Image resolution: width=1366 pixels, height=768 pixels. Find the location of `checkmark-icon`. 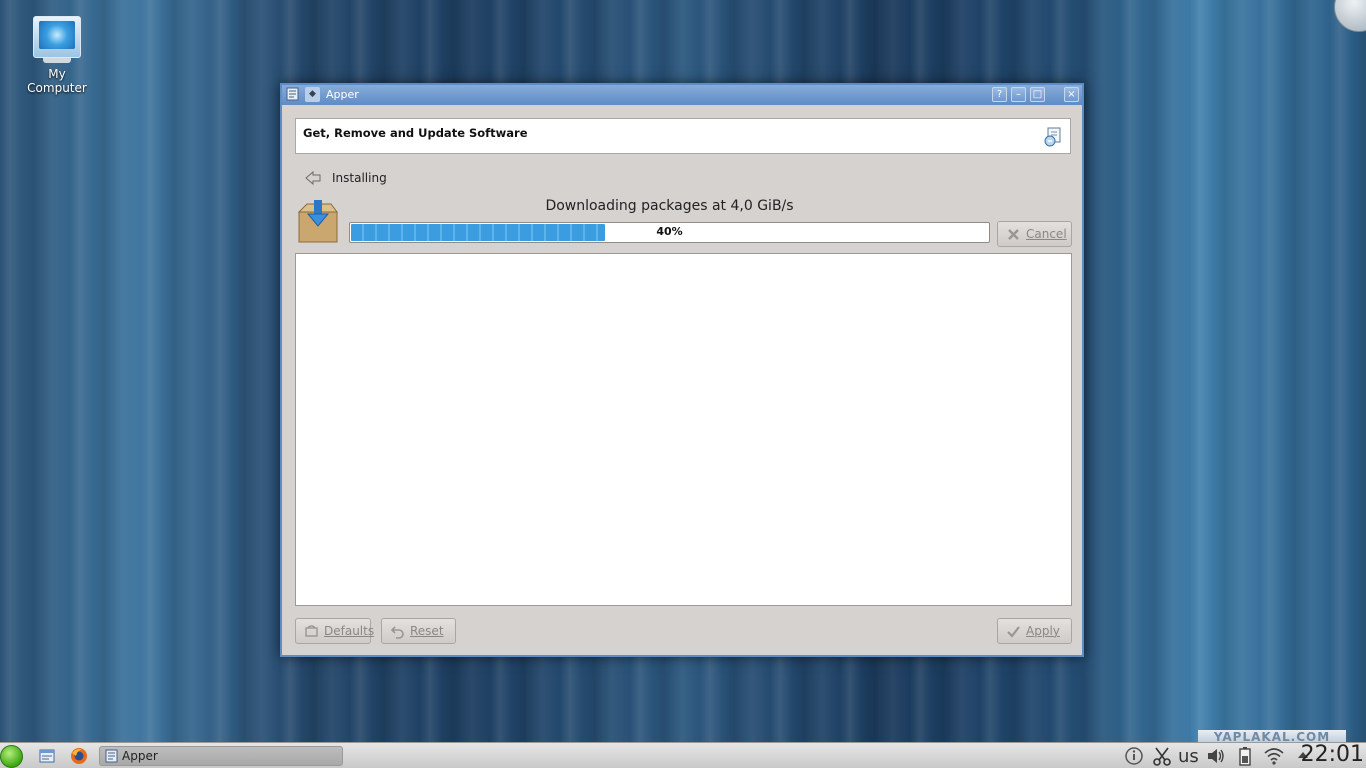

checkmark-icon is located at coordinates (1013, 632).